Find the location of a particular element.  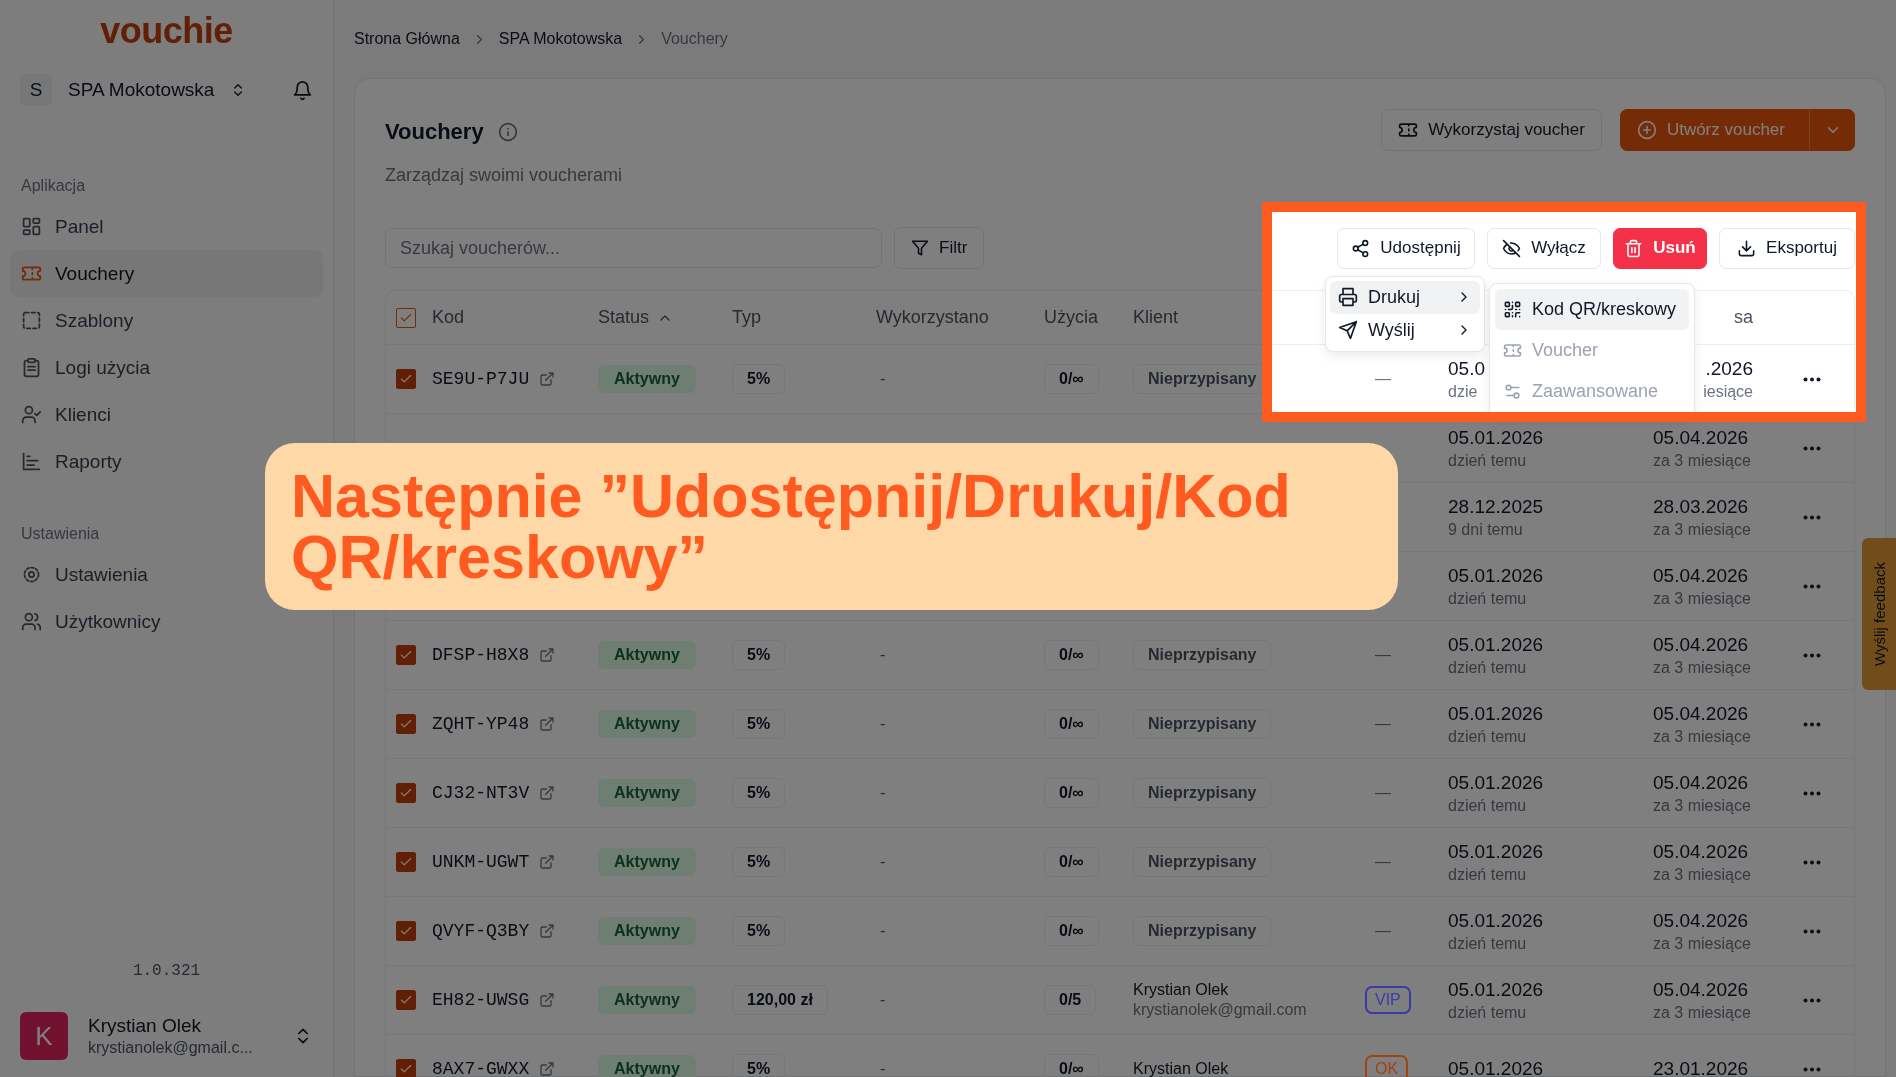

sliders-icon is located at coordinates (1512, 391).